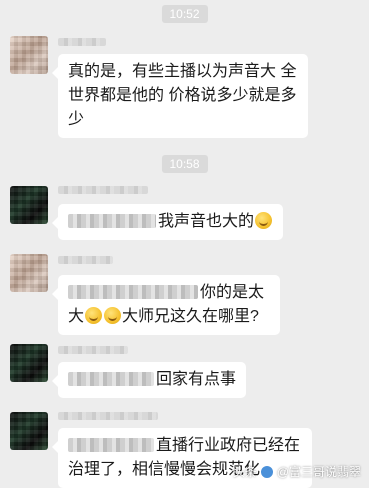 This screenshot has width=369, height=488. What do you see at coordinates (184, 14) in the screenshot?
I see `timestamp: 10:52` at bounding box center [184, 14].